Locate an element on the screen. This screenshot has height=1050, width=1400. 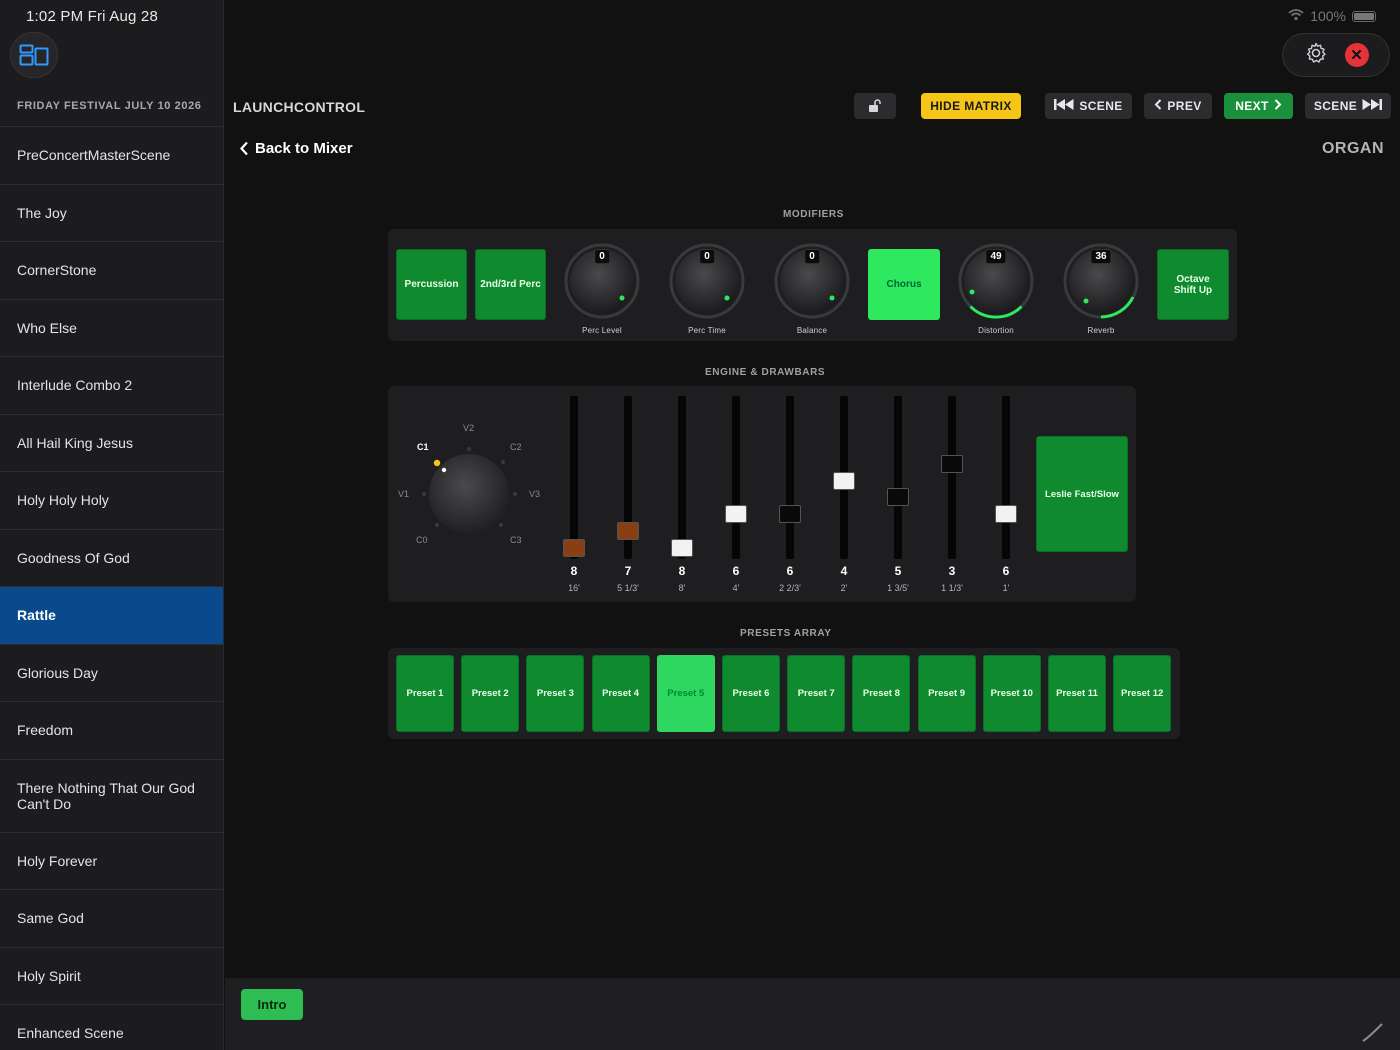
wifi-icon is located at coordinates (1296, 16).